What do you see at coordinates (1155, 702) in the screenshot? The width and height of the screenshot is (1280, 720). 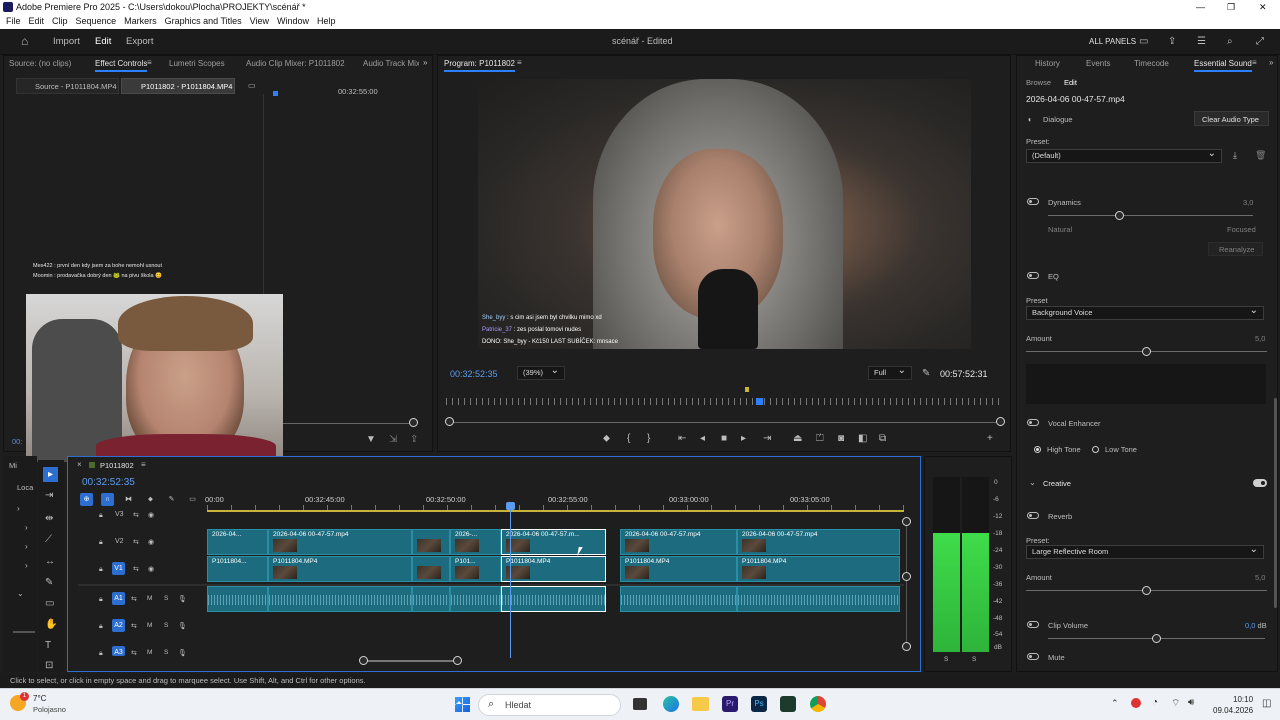 I see `tray-network-icon: ◔` at bounding box center [1155, 702].